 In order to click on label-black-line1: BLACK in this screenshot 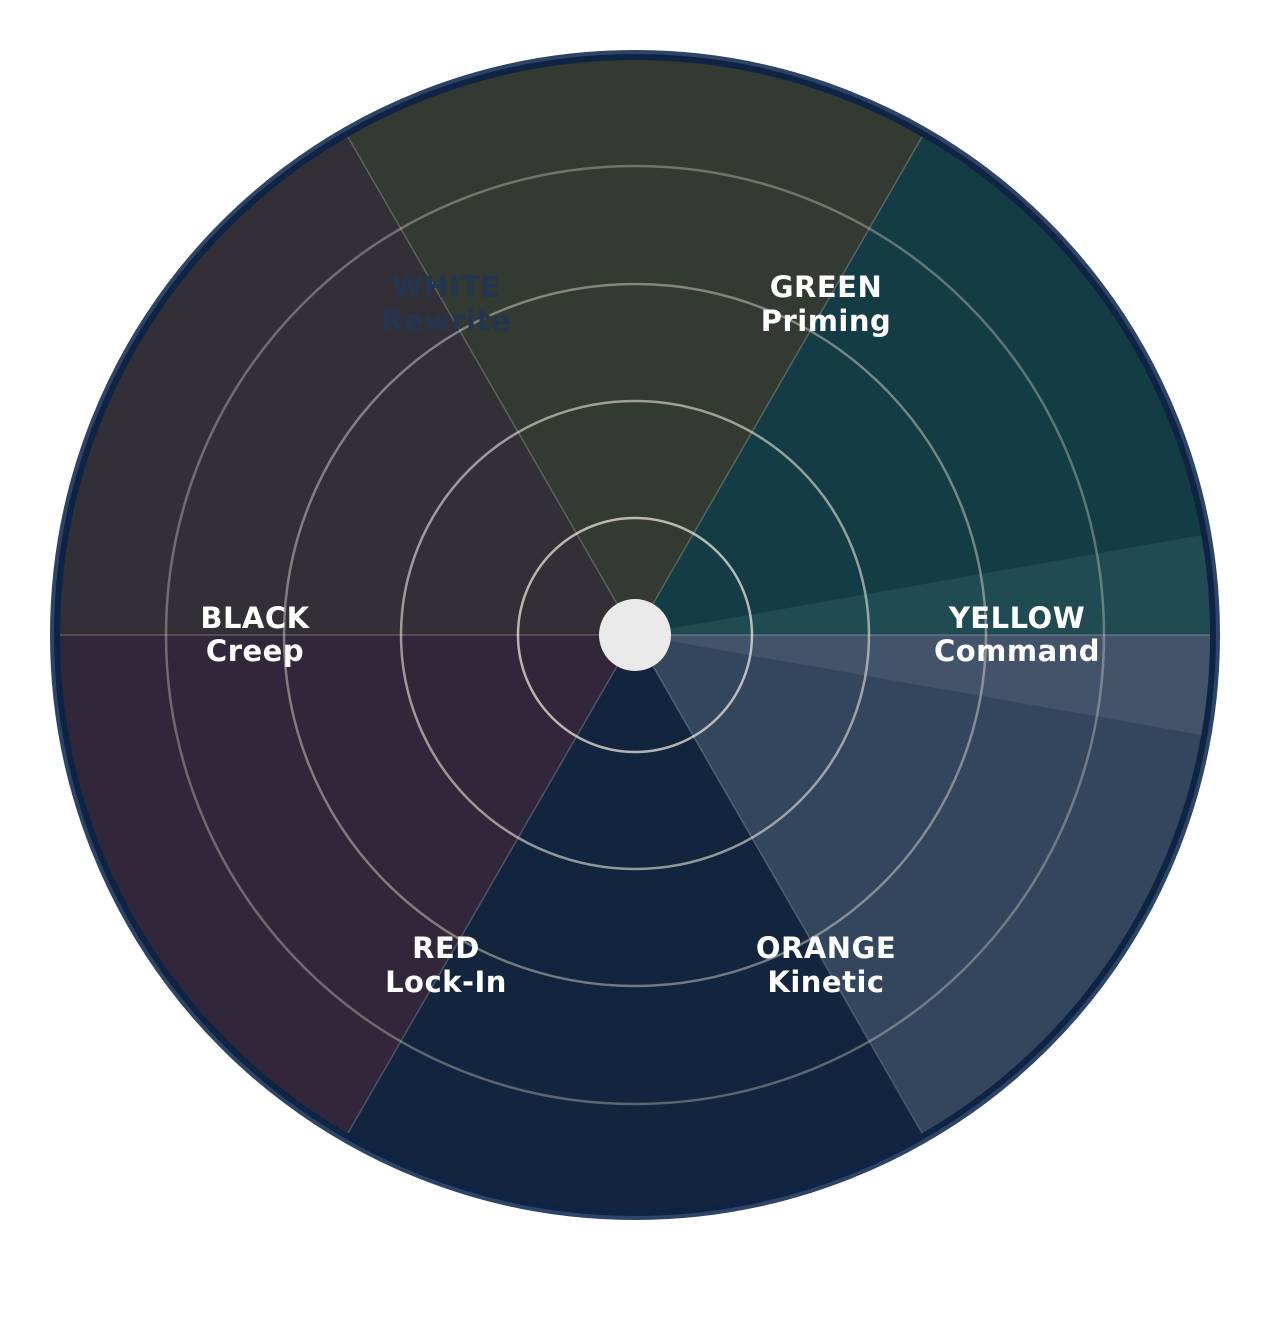, I will do `click(255, 618)`.